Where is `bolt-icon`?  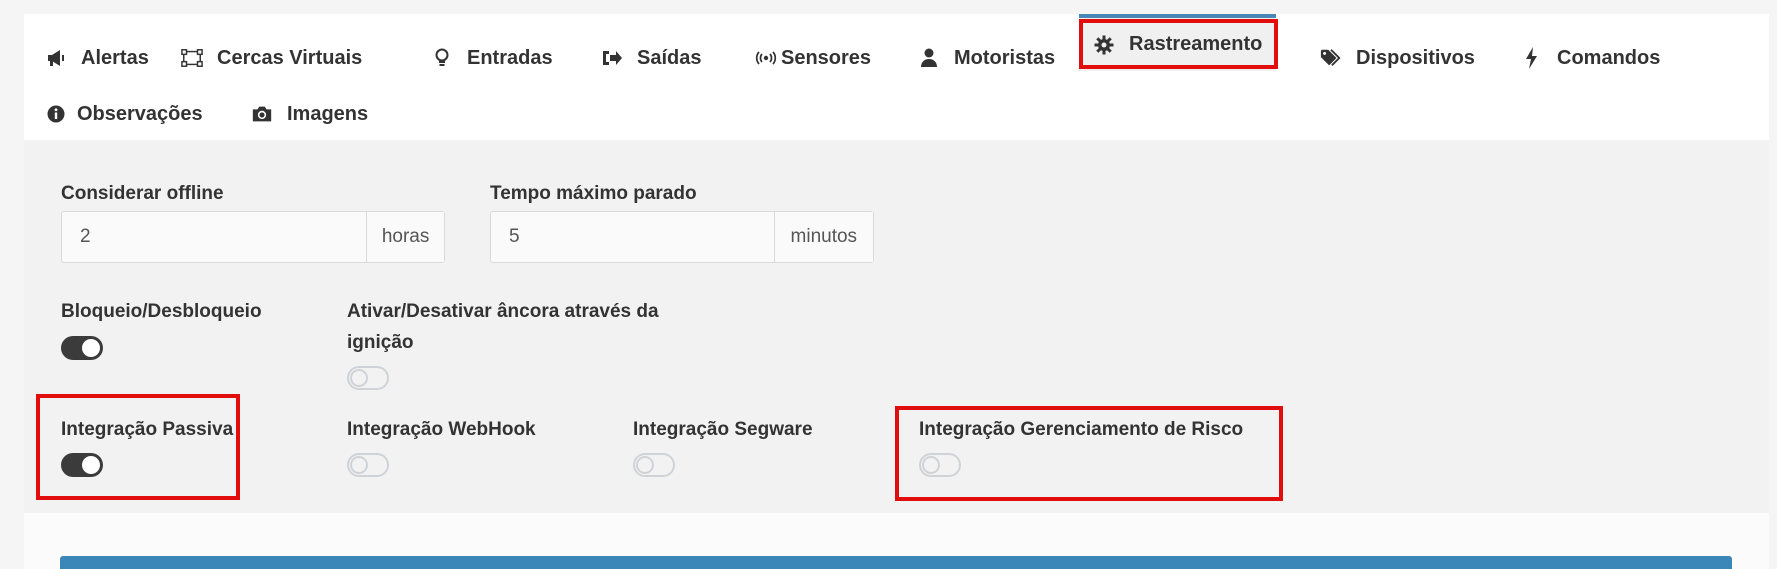
bolt-icon is located at coordinates (1532, 58).